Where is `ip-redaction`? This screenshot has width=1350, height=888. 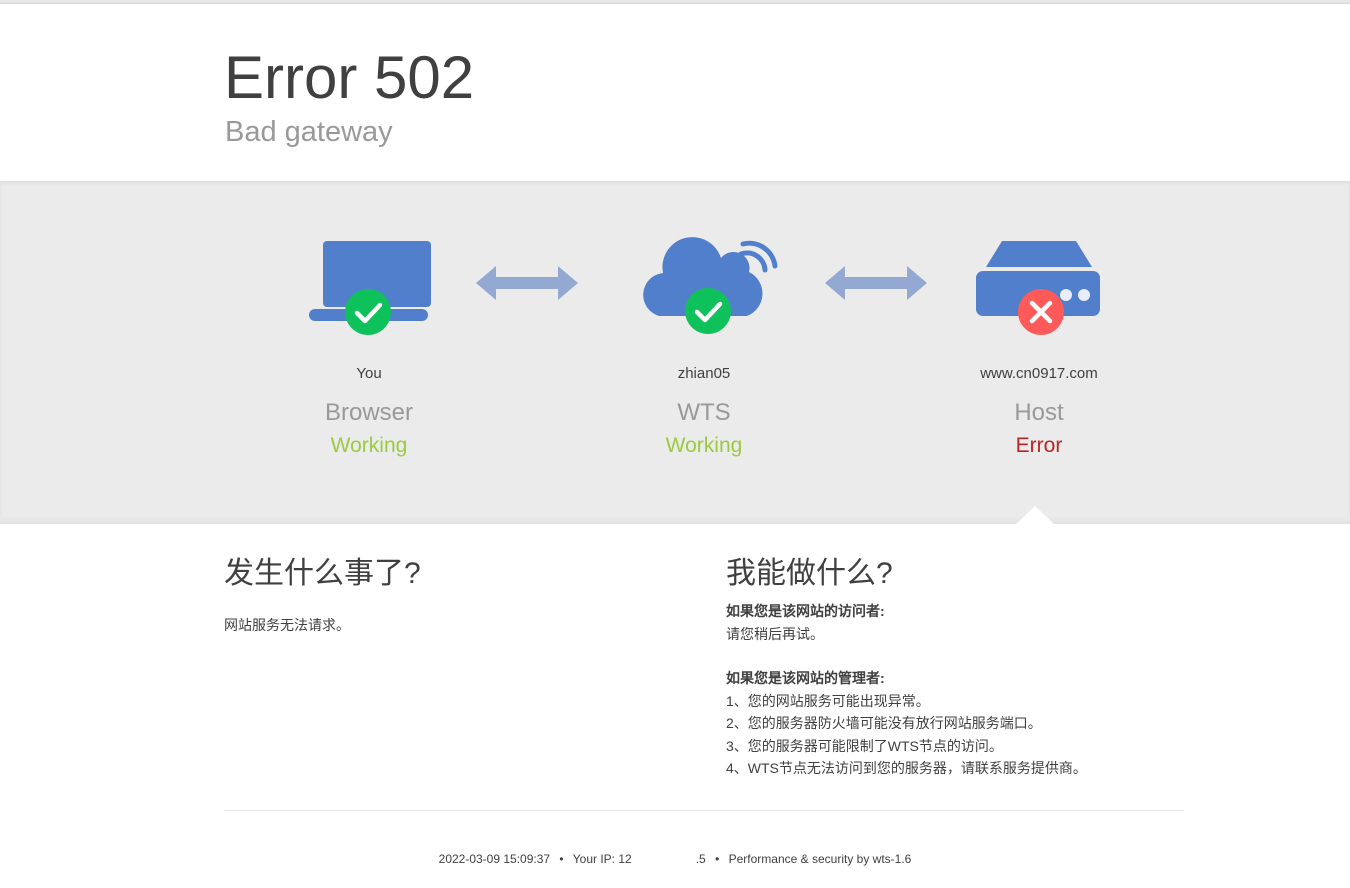 ip-redaction is located at coordinates (663, 859).